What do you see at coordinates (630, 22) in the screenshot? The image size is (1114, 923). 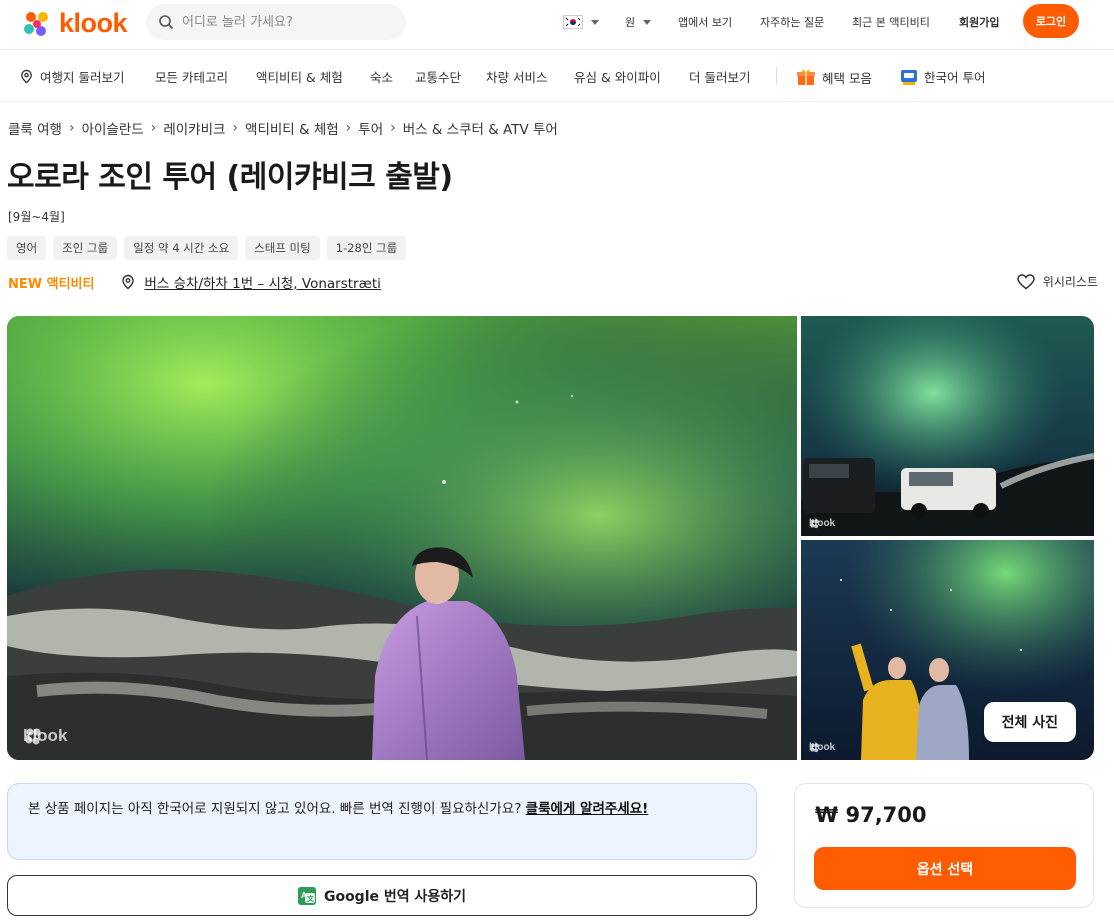 I see `currency-label: 원` at bounding box center [630, 22].